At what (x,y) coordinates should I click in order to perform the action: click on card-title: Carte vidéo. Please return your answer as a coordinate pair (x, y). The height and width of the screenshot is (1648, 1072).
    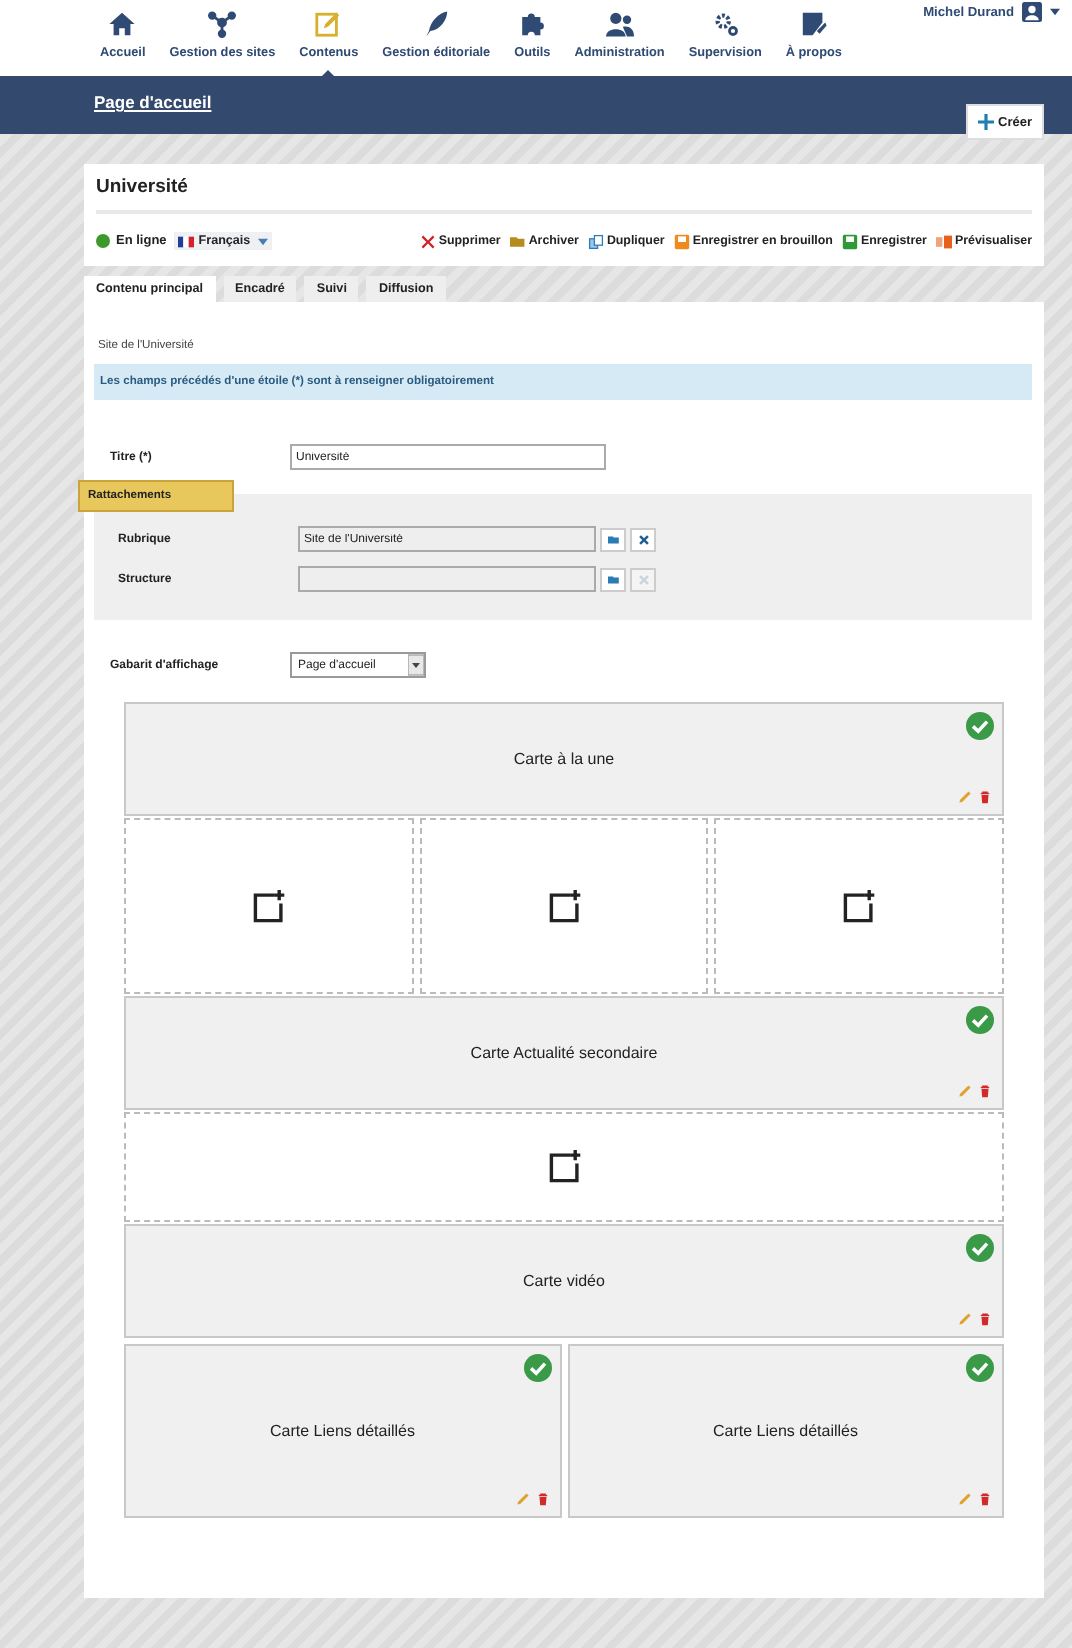
    Looking at the image, I should click on (564, 1281).